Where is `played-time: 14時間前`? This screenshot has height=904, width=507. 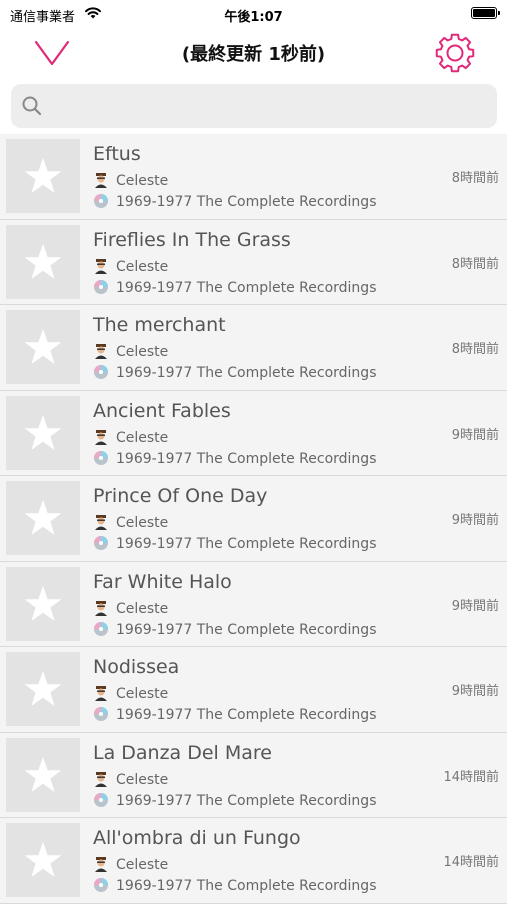 played-time: 14時間前 is located at coordinates (471, 777).